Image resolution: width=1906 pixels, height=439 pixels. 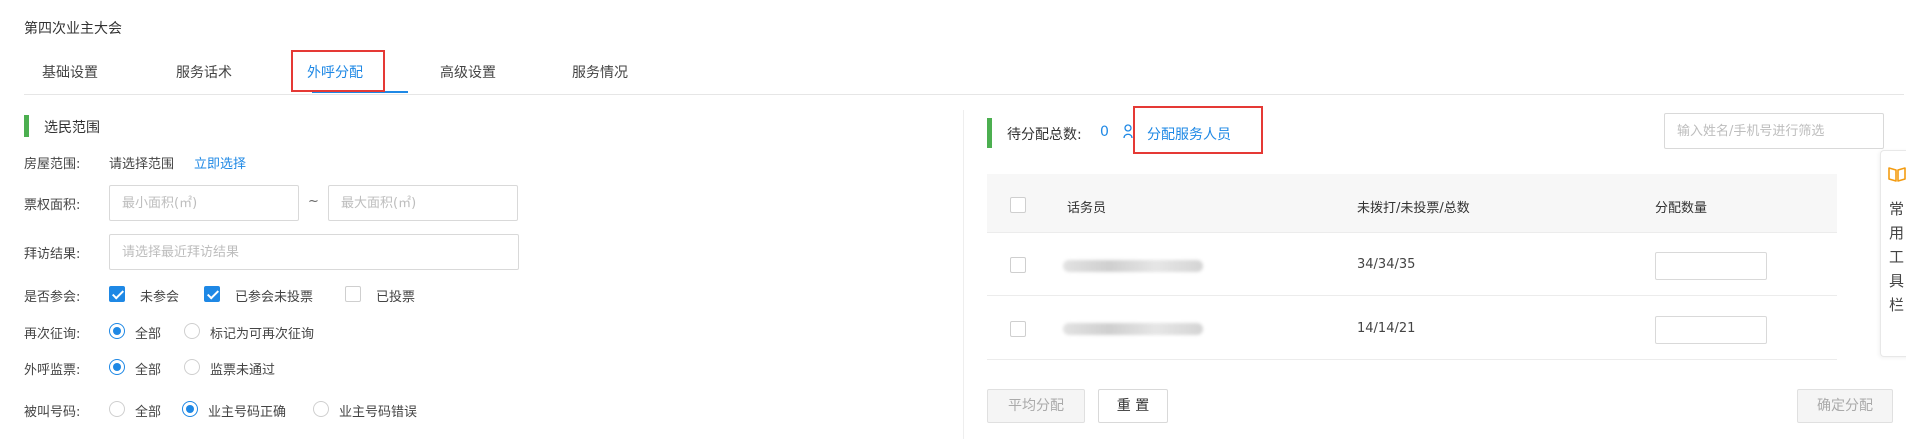 What do you see at coordinates (26, 126) in the screenshot?
I see `section-accent-bar` at bounding box center [26, 126].